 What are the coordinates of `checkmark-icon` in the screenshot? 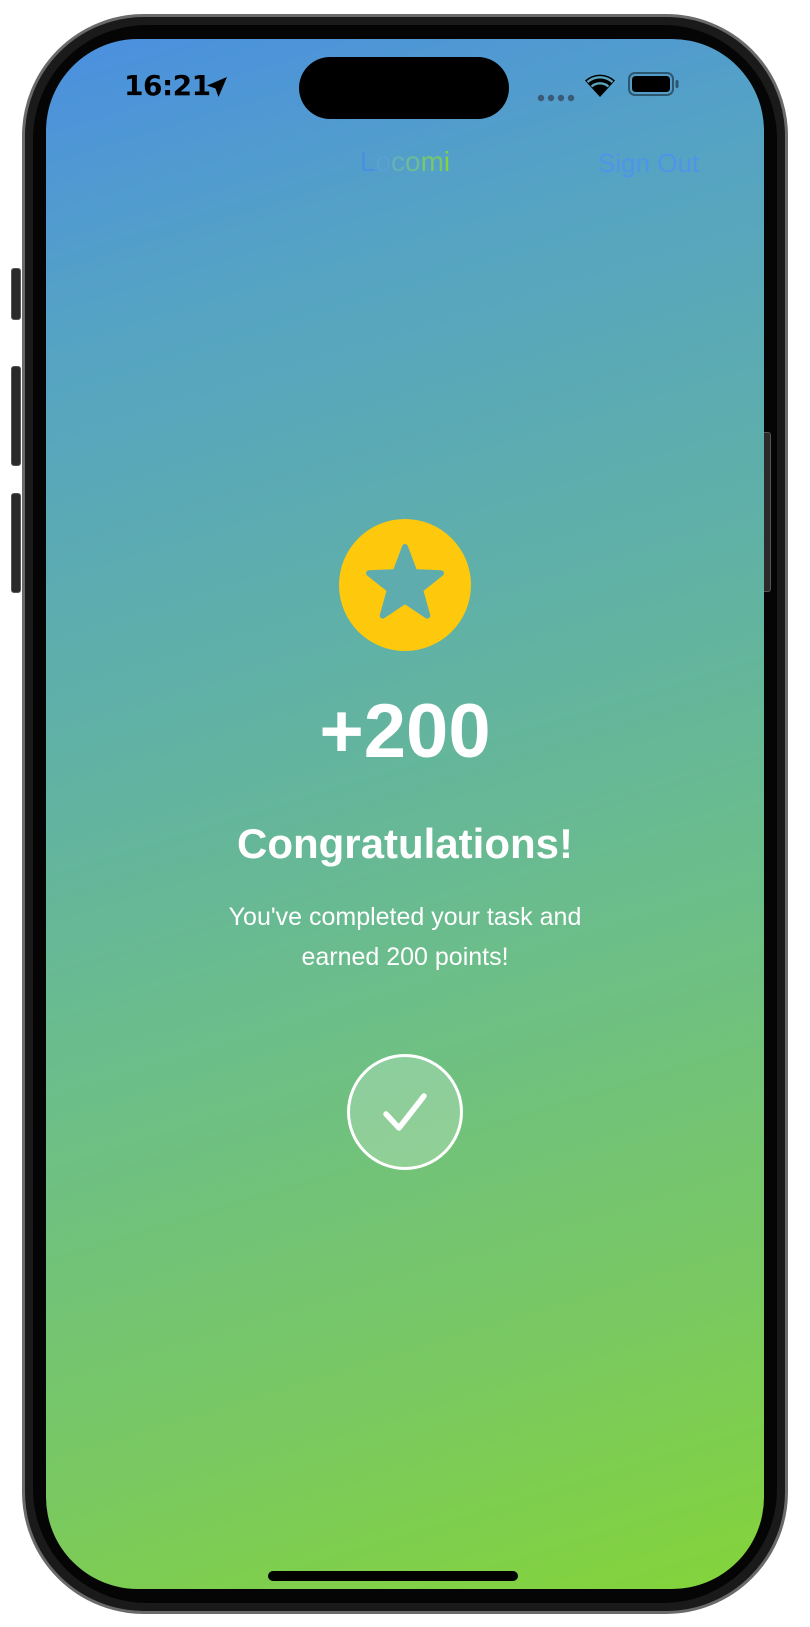 It's located at (405, 1112).